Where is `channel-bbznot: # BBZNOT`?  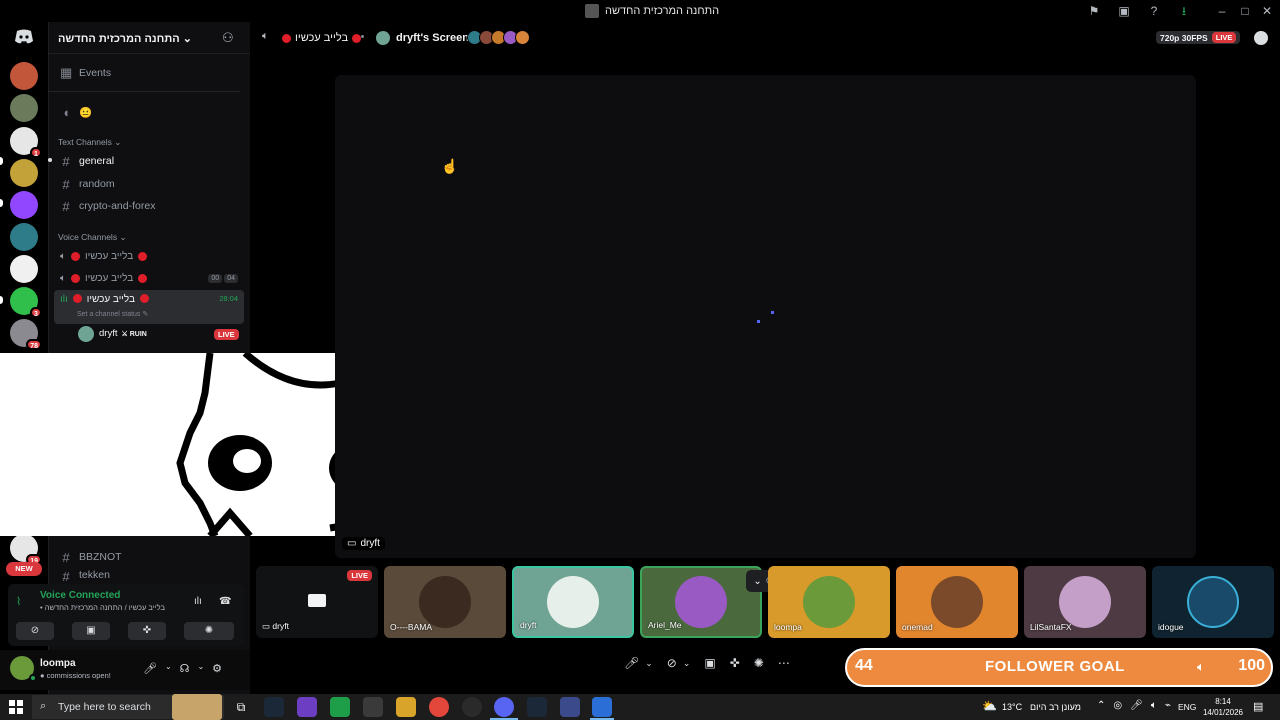
channel-bbznot: # BBZNOT is located at coordinates (150, 557).